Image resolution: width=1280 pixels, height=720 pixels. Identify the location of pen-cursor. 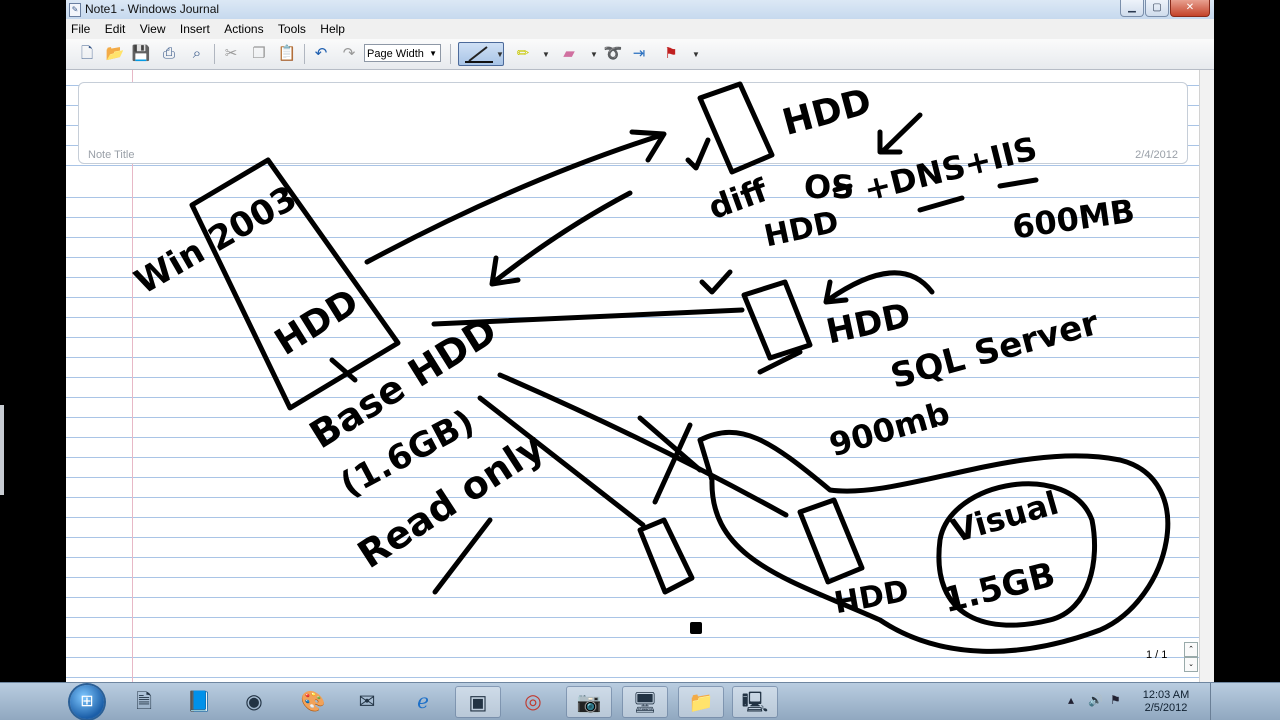
(696, 628).